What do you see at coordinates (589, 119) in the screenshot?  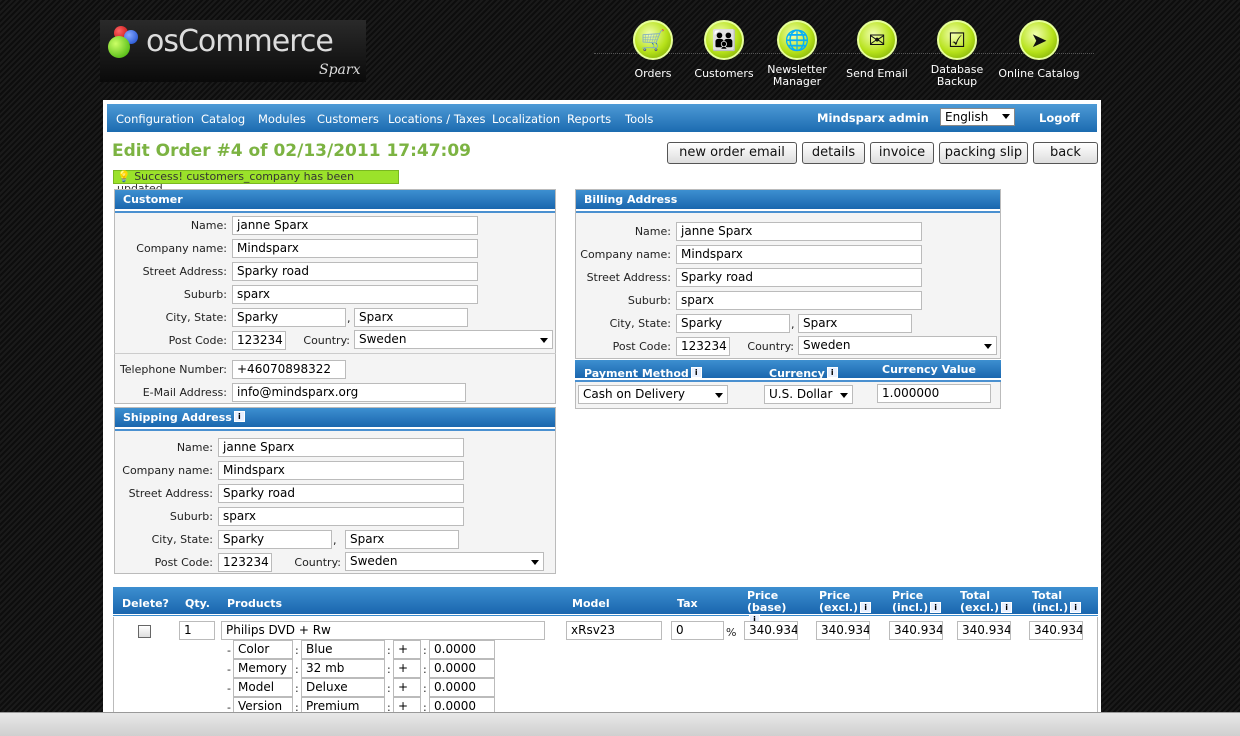 I see `menu-reports: Reports` at bounding box center [589, 119].